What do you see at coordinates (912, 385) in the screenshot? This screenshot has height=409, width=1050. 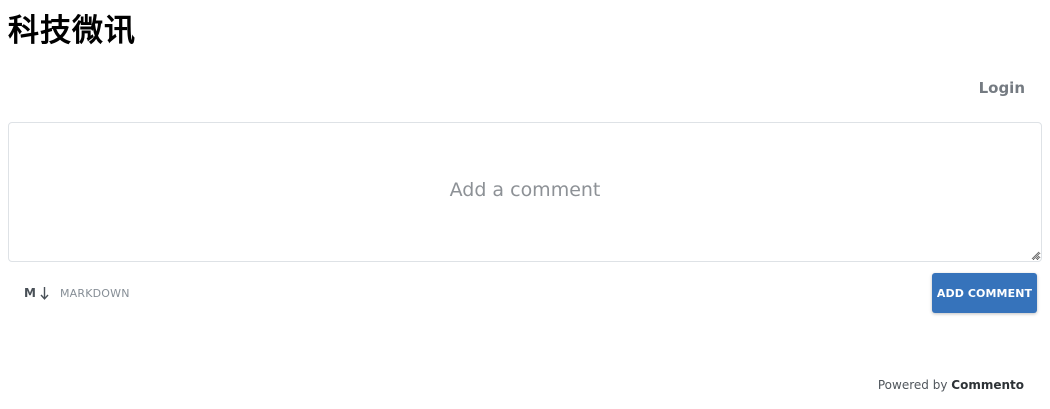 I see `powered-by-text: Powered by` at bounding box center [912, 385].